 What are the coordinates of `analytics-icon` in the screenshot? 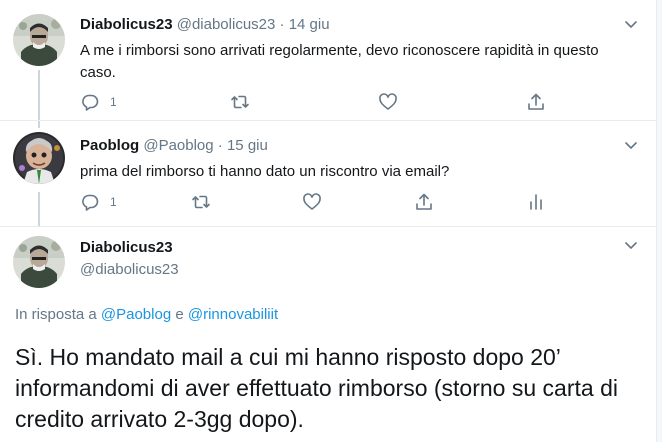 It's located at (536, 202).